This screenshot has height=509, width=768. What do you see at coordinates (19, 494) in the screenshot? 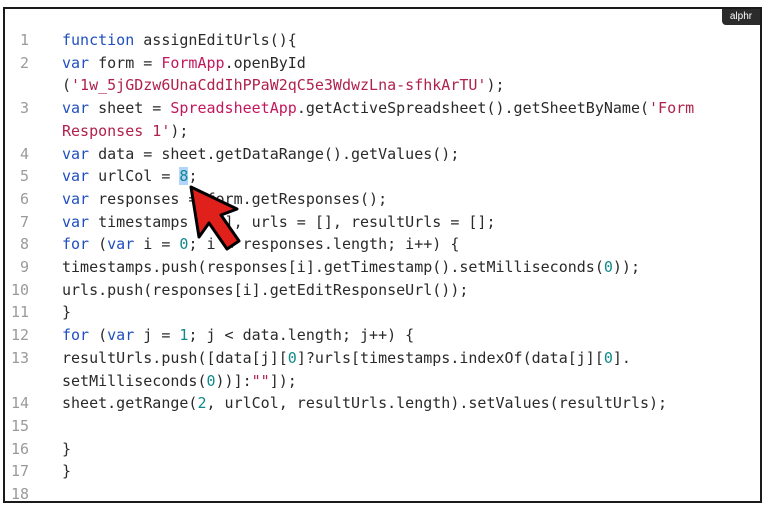
I see `line-number: 18` at bounding box center [19, 494].